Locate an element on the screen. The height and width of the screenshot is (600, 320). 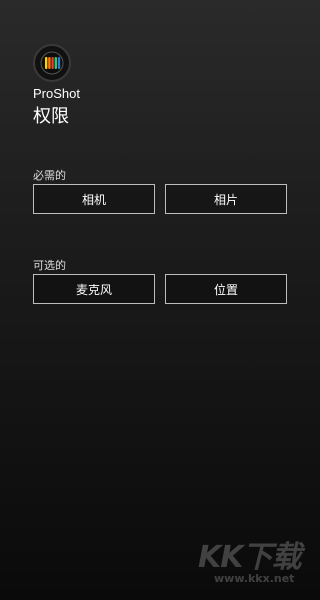
watermark-text: KK下载 is located at coordinates (249, 557).